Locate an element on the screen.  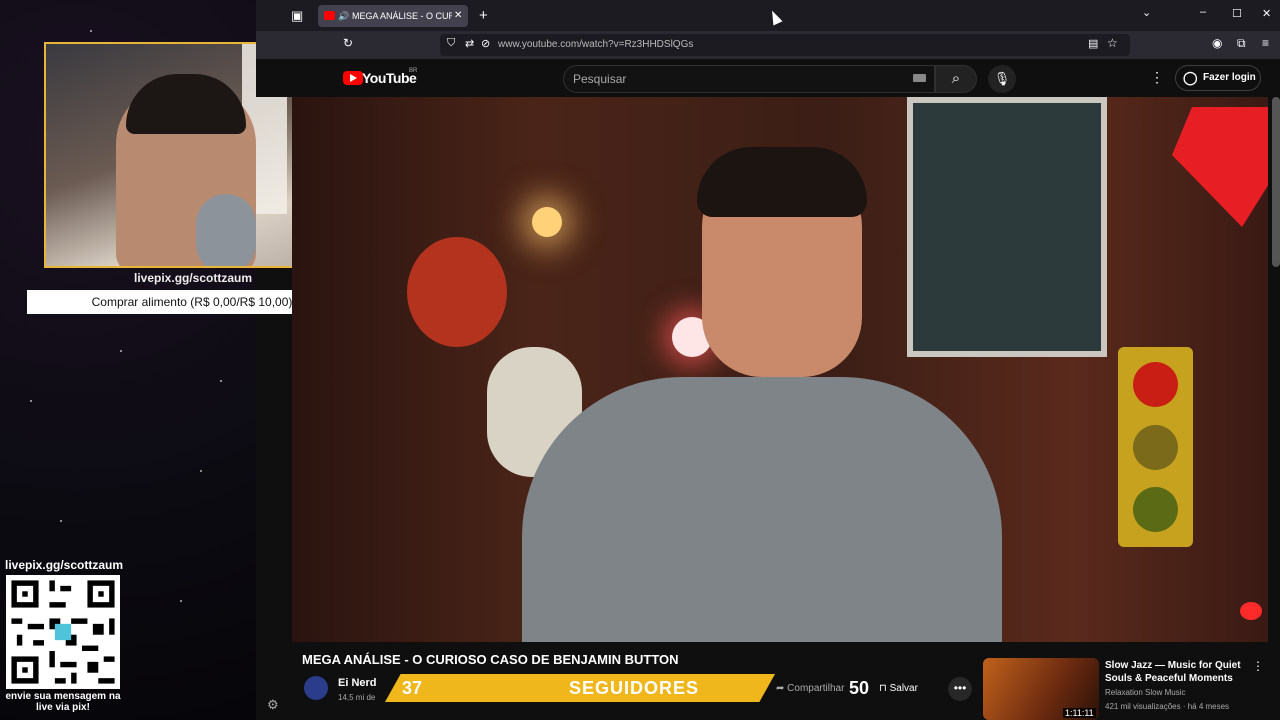
page-scrollbar is located at coordinates (1276, 182).